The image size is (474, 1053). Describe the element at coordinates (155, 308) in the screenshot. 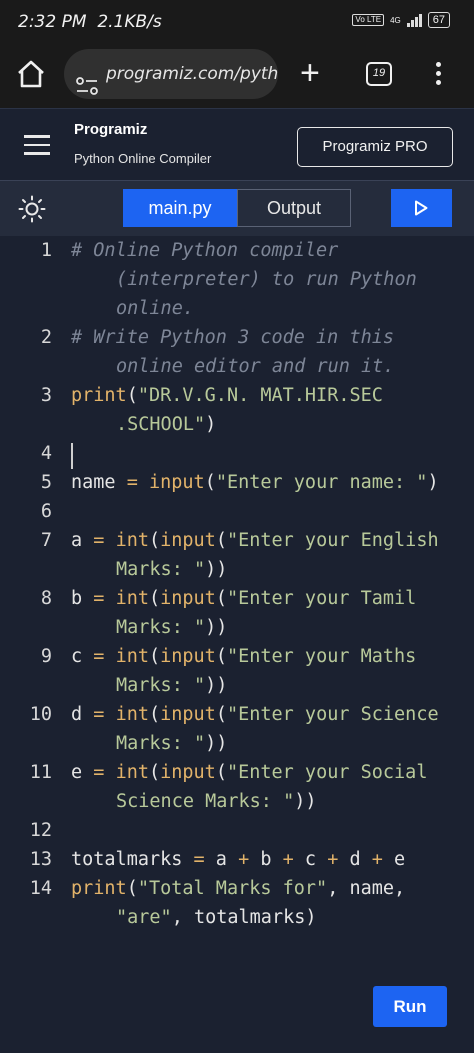

I see `code-line: online.` at that location.